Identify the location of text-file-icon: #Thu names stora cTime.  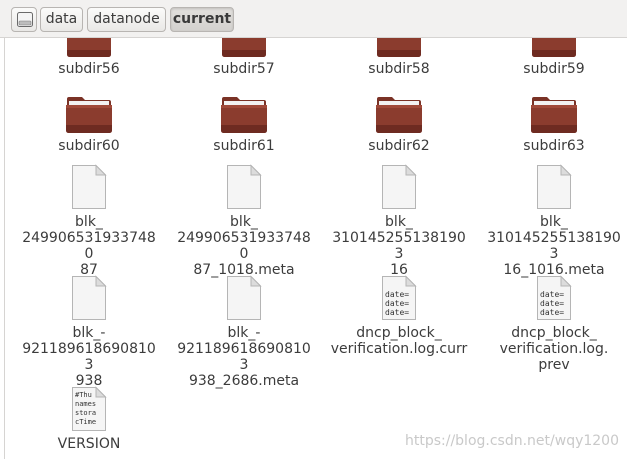
(89, 409).